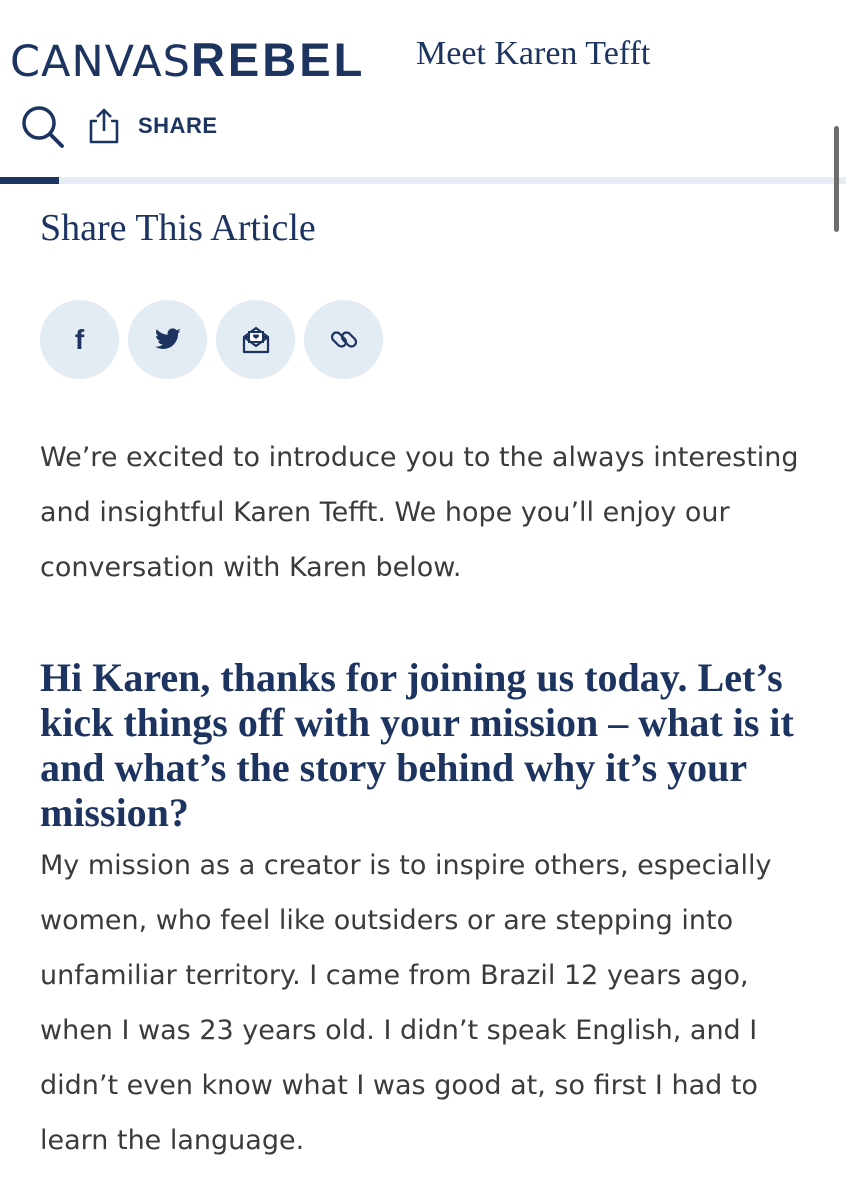  What do you see at coordinates (836, 179) in the screenshot?
I see `page-scrollbar` at bounding box center [836, 179].